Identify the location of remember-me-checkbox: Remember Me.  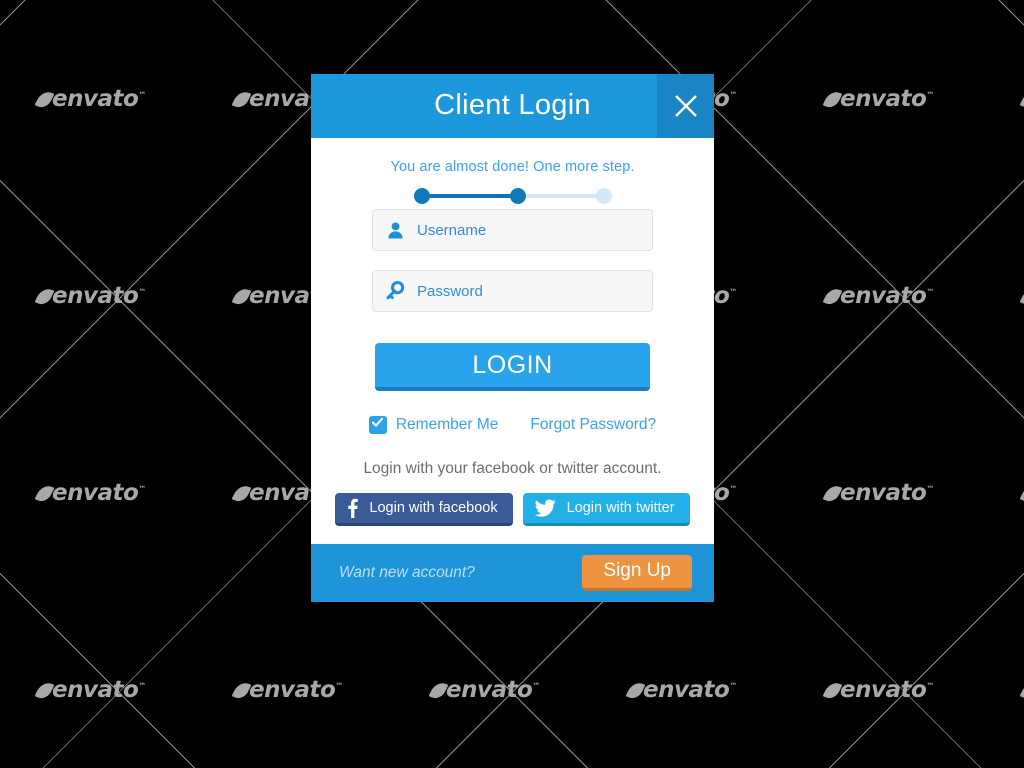
(433, 425).